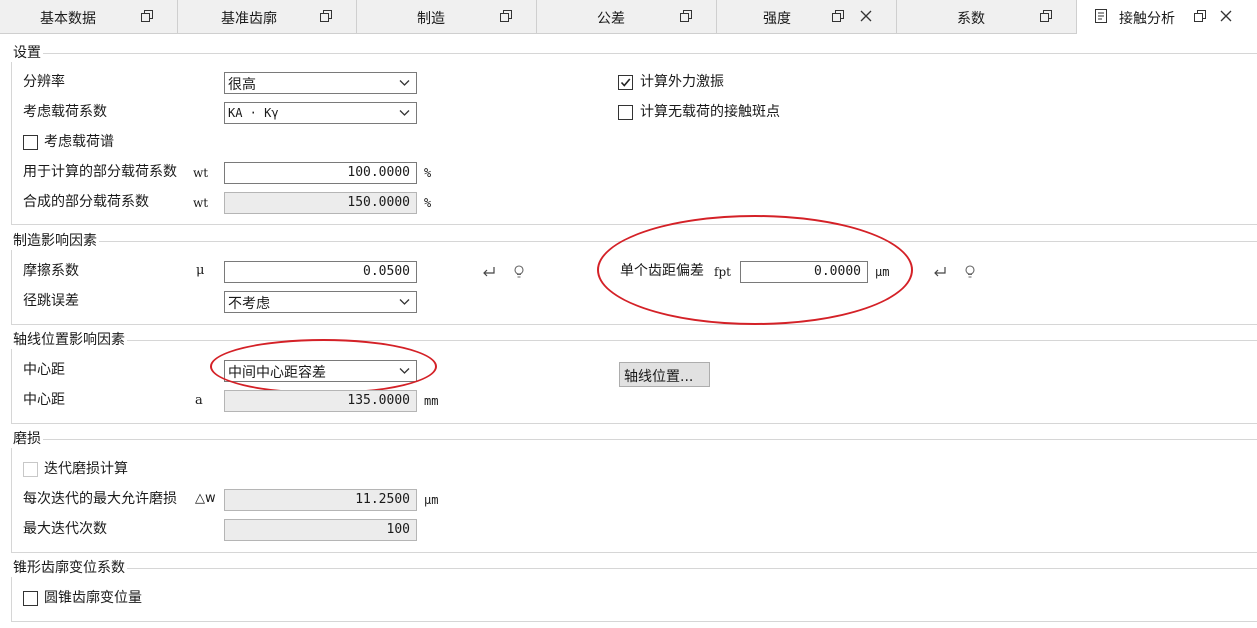  I want to click on load-spectrum-checkbox, so click(30, 142).